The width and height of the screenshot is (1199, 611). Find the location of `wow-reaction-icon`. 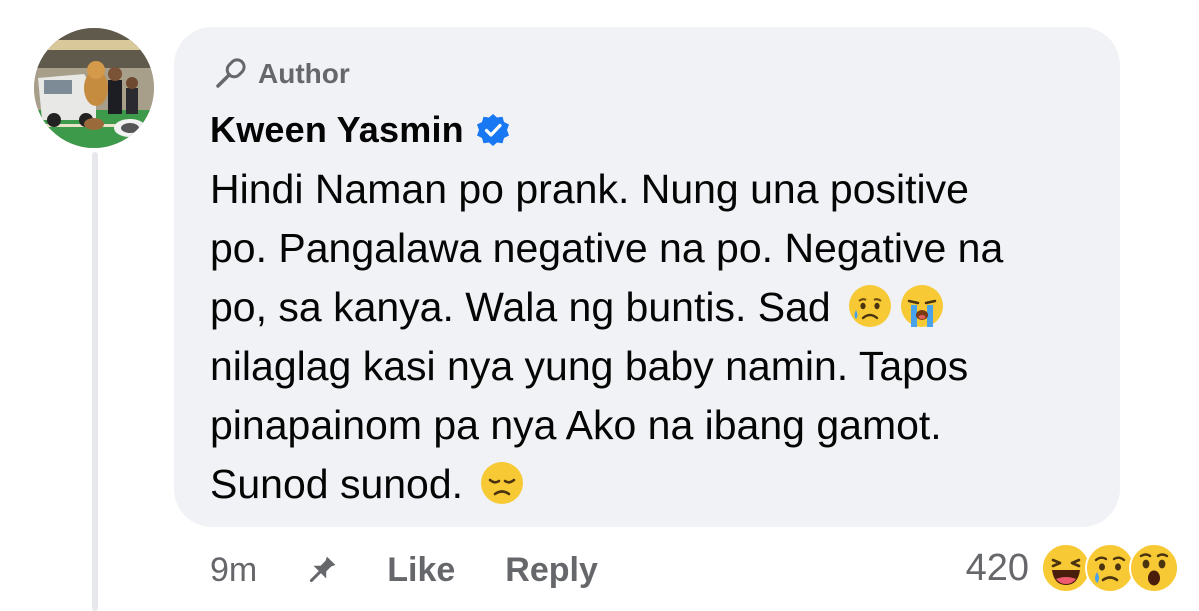

wow-reaction-icon is located at coordinates (1154, 568).